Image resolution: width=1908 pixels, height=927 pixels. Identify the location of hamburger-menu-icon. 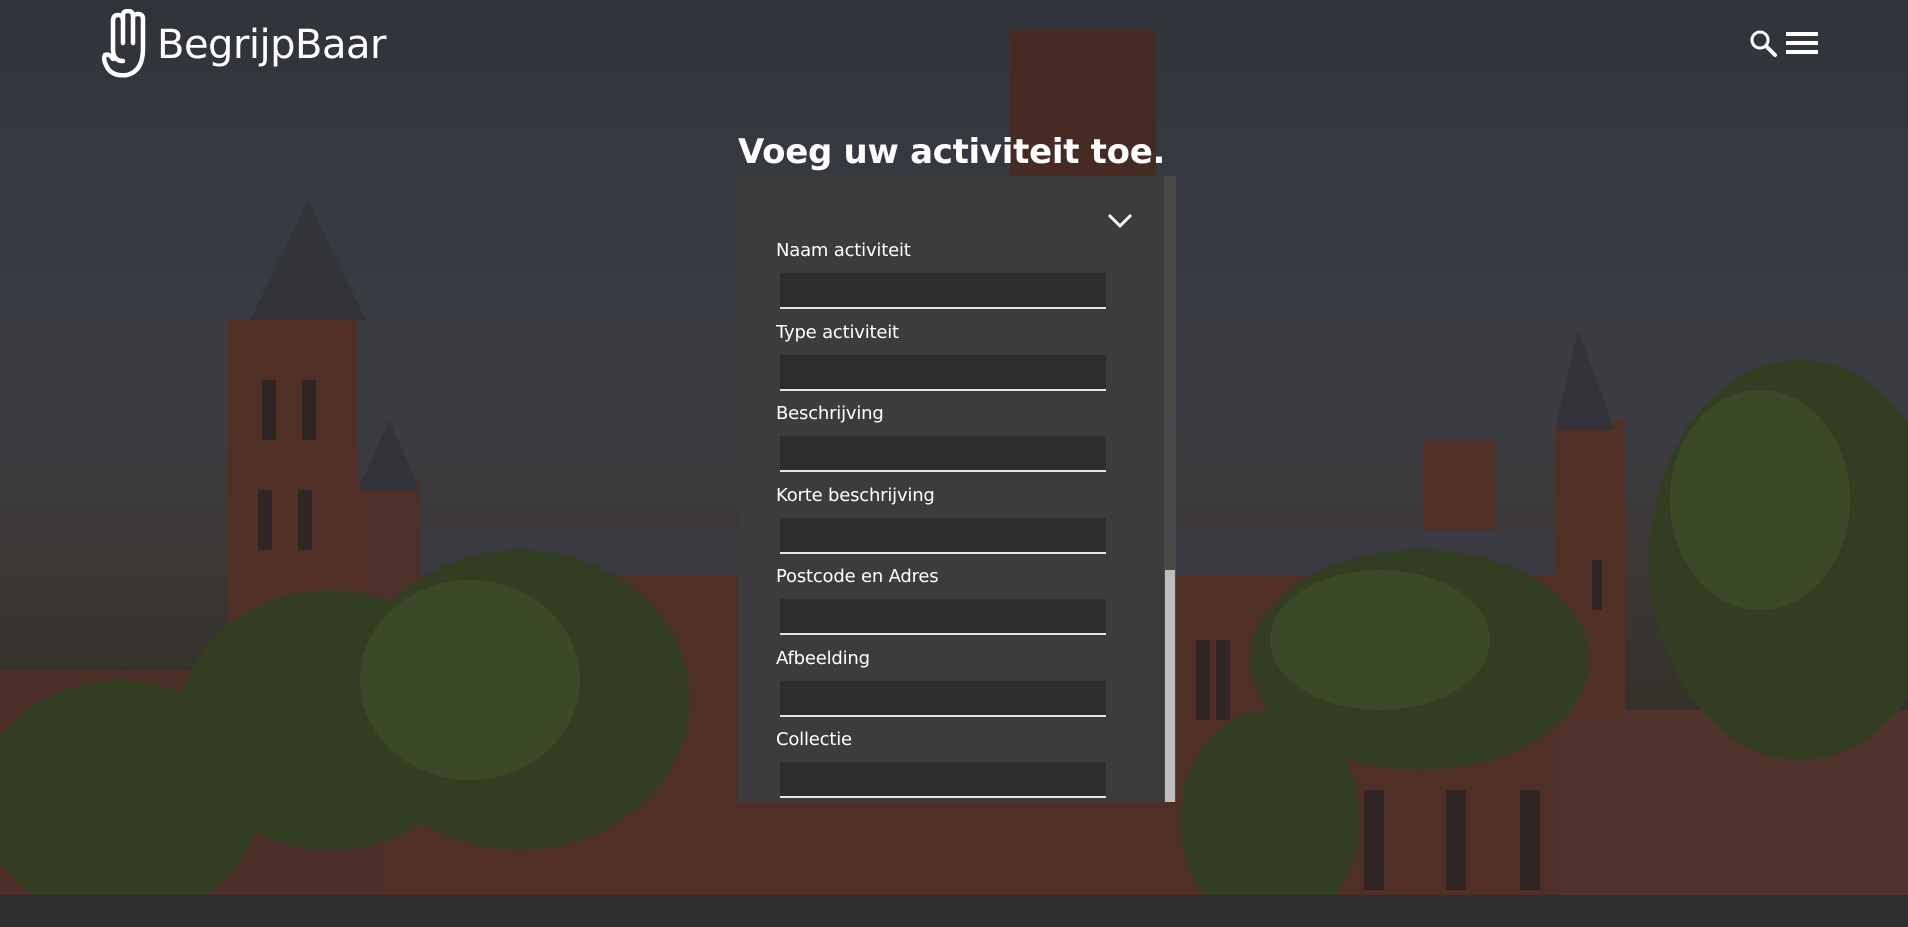
(1802, 43).